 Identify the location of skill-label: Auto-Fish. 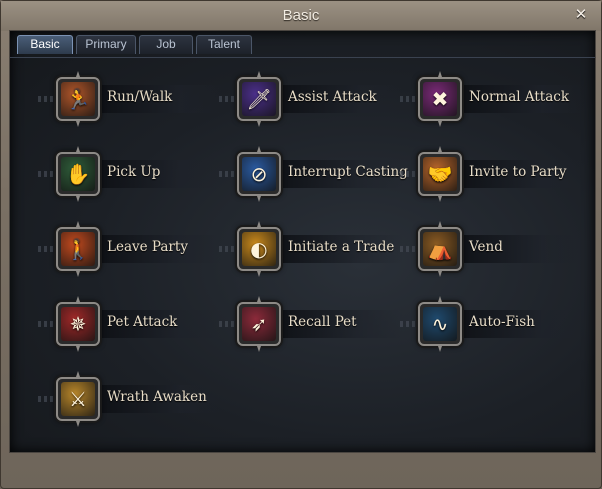
(502, 322).